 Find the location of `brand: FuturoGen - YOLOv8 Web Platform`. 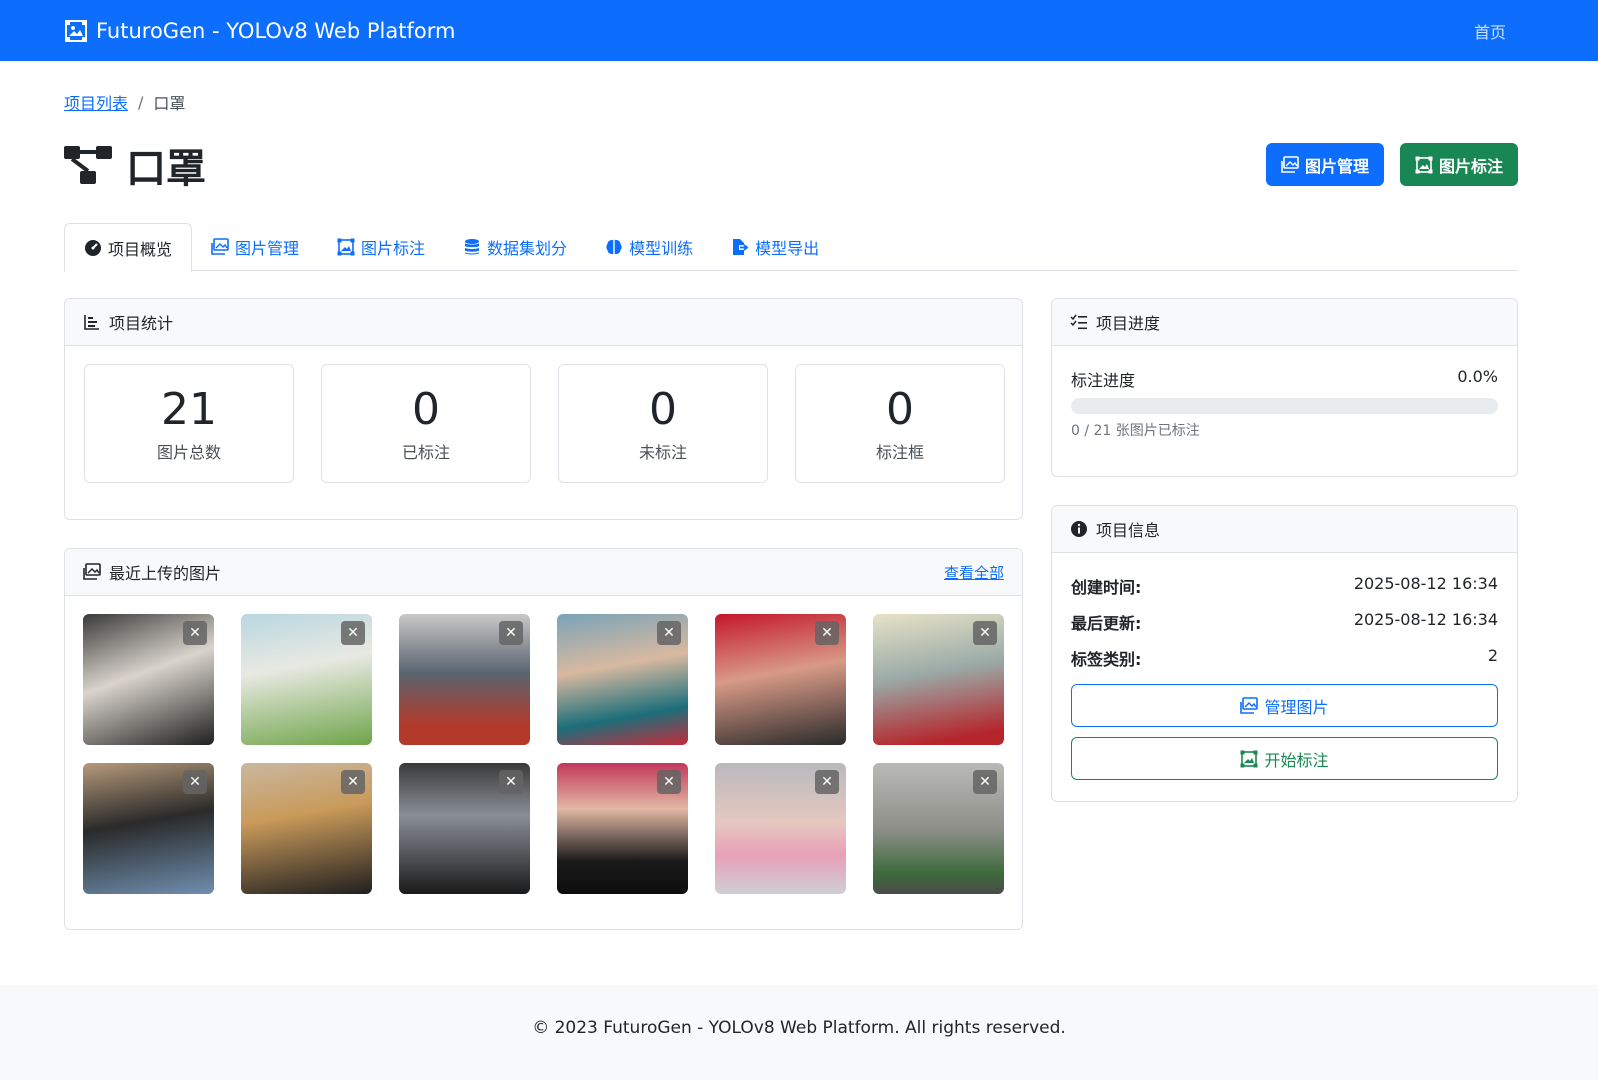

brand: FuturoGen - YOLOv8 Web Platform is located at coordinates (259, 31).